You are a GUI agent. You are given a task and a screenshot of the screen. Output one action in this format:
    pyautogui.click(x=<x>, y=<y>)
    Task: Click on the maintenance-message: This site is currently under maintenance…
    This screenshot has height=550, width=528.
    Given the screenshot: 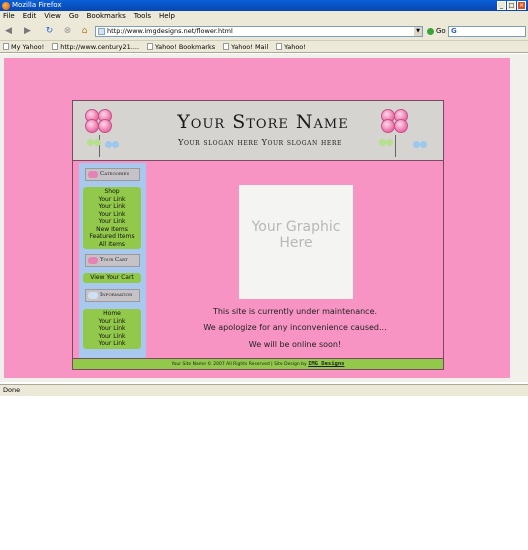 What is the action you would take?
    pyautogui.click(x=295, y=311)
    